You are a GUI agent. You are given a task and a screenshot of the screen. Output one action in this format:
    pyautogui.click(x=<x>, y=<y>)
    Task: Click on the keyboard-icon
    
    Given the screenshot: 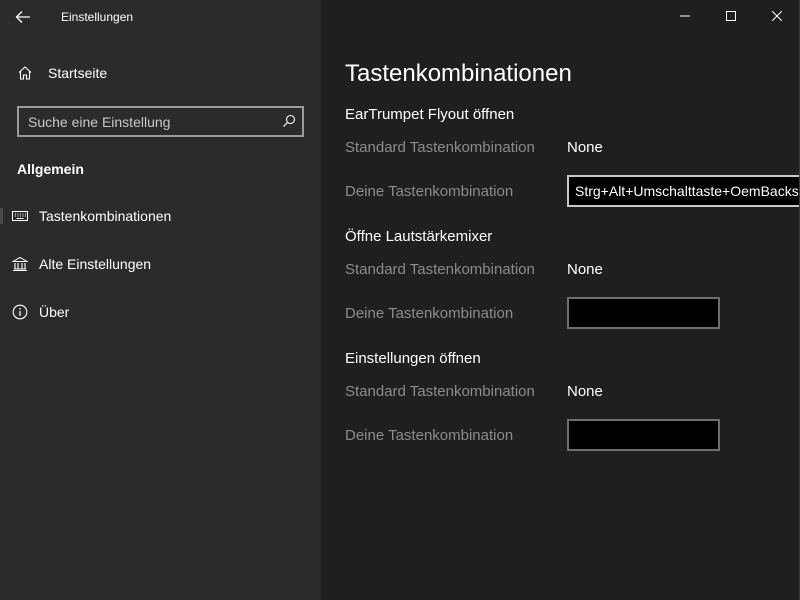 What is the action you would take?
    pyautogui.click(x=20, y=216)
    